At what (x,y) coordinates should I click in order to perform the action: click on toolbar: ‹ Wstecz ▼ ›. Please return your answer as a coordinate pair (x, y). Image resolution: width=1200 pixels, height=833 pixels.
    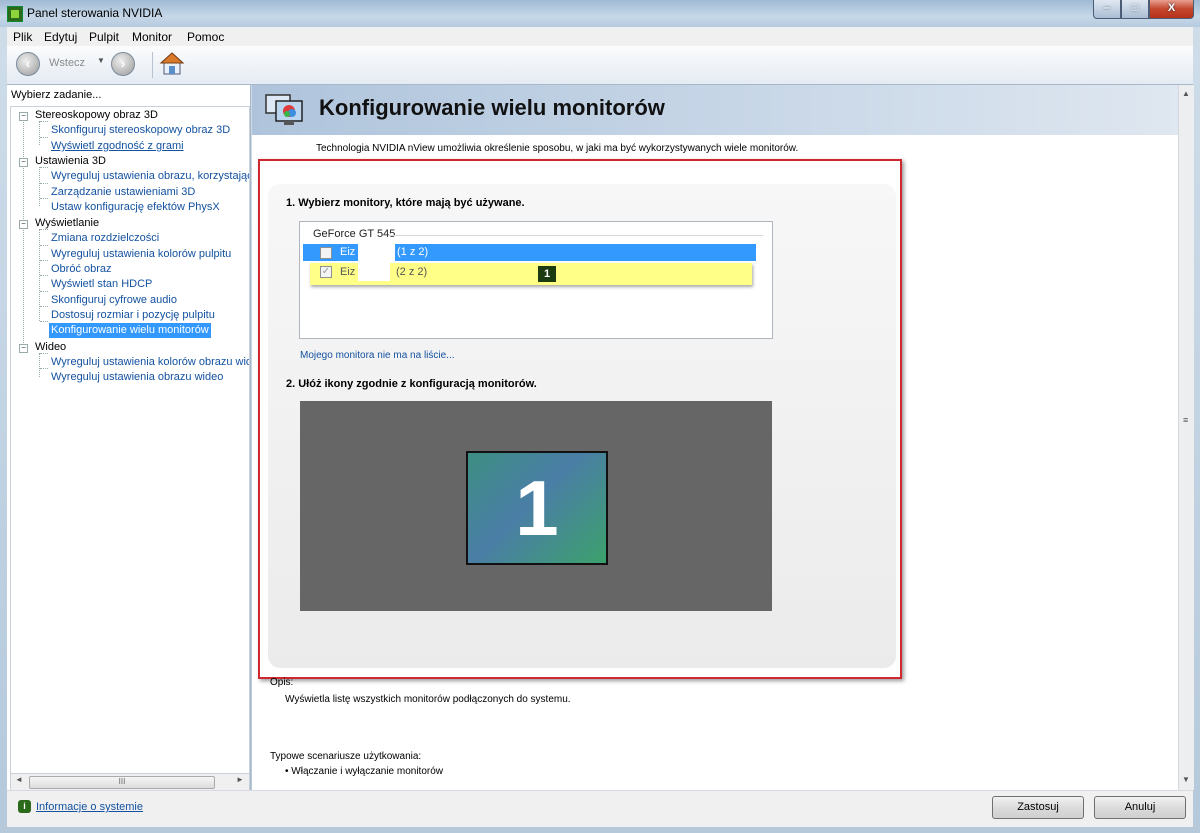
    Looking at the image, I should click on (600, 65).